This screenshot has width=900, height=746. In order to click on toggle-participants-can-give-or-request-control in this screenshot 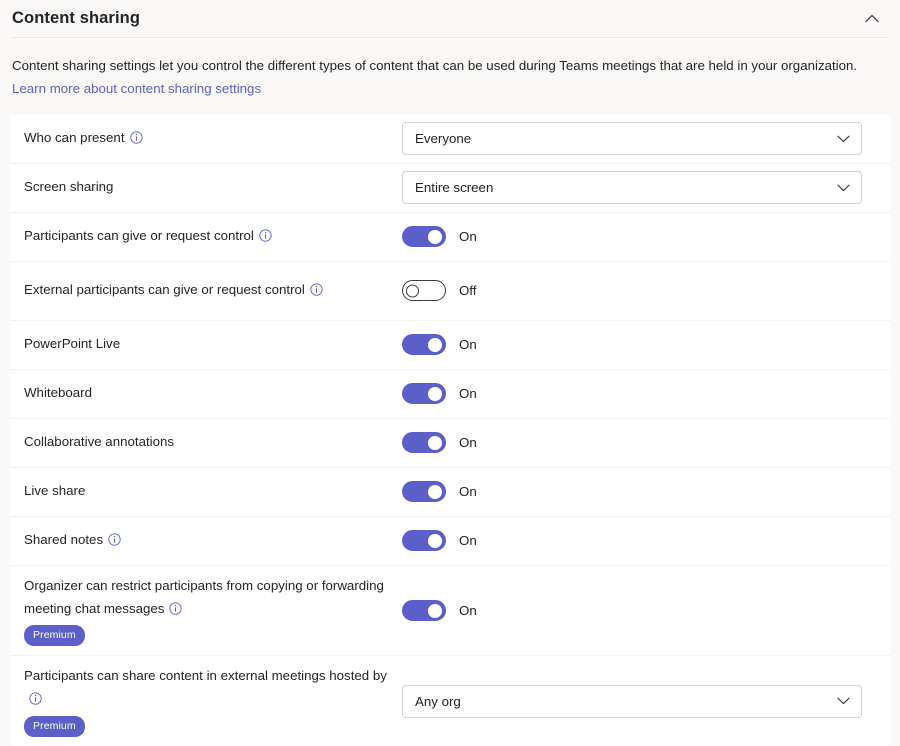, I will do `click(424, 237)`.